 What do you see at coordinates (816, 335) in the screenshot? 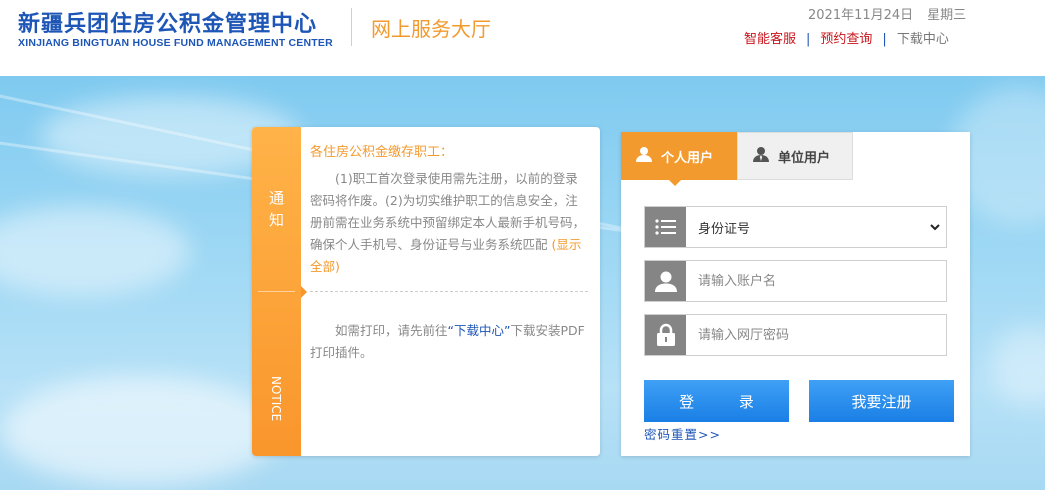
I see `password-input` at bounding box center [816, 335].